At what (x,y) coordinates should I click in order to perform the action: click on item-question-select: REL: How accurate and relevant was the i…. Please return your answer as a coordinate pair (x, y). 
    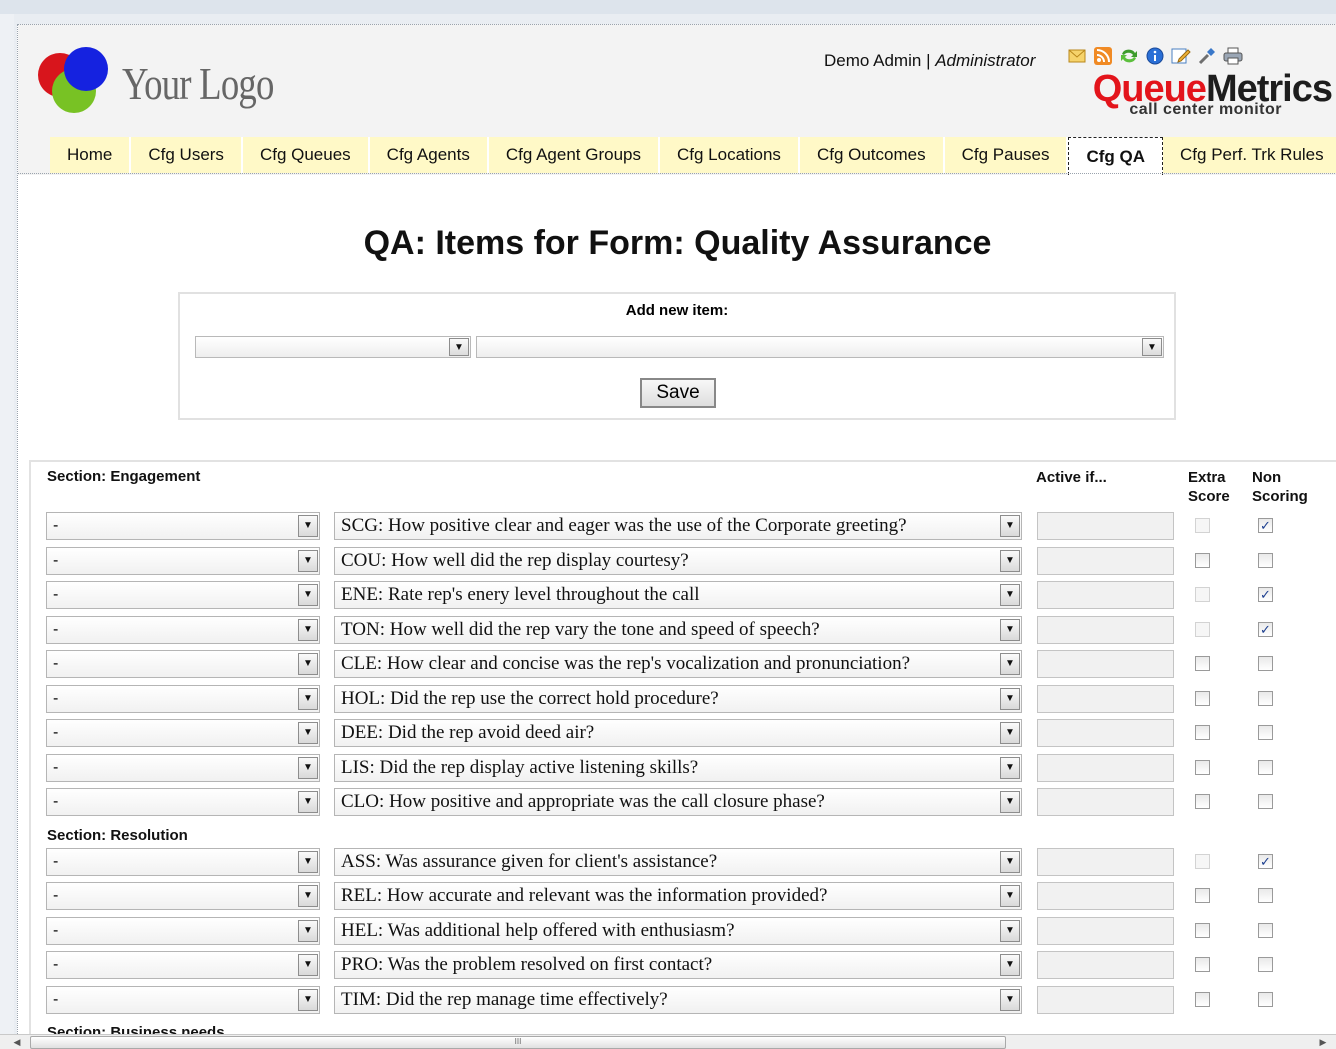
    Looking at the image, I should click on (678, 896).